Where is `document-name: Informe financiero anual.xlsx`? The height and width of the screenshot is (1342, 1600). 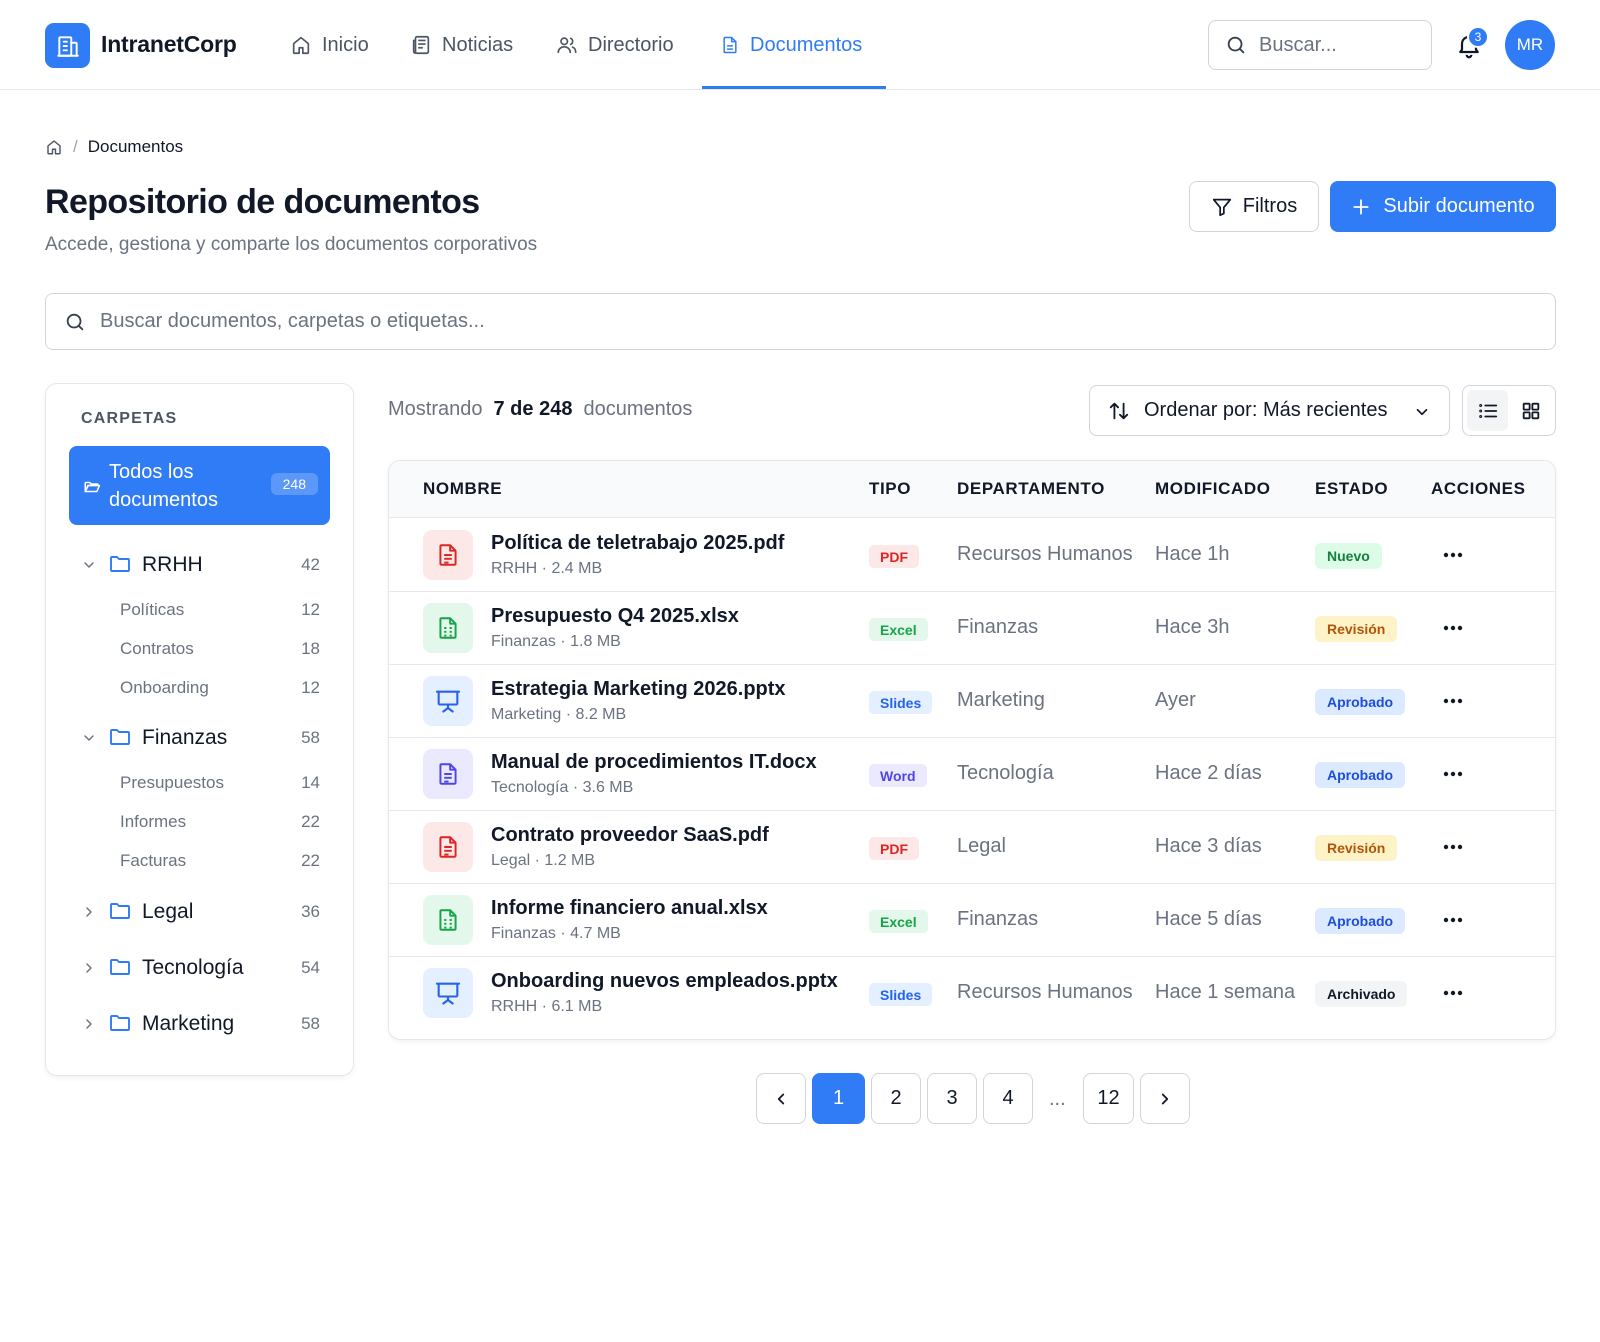
document-name: Informe financiero anual.xlsx is located at coordinates (629, 908).